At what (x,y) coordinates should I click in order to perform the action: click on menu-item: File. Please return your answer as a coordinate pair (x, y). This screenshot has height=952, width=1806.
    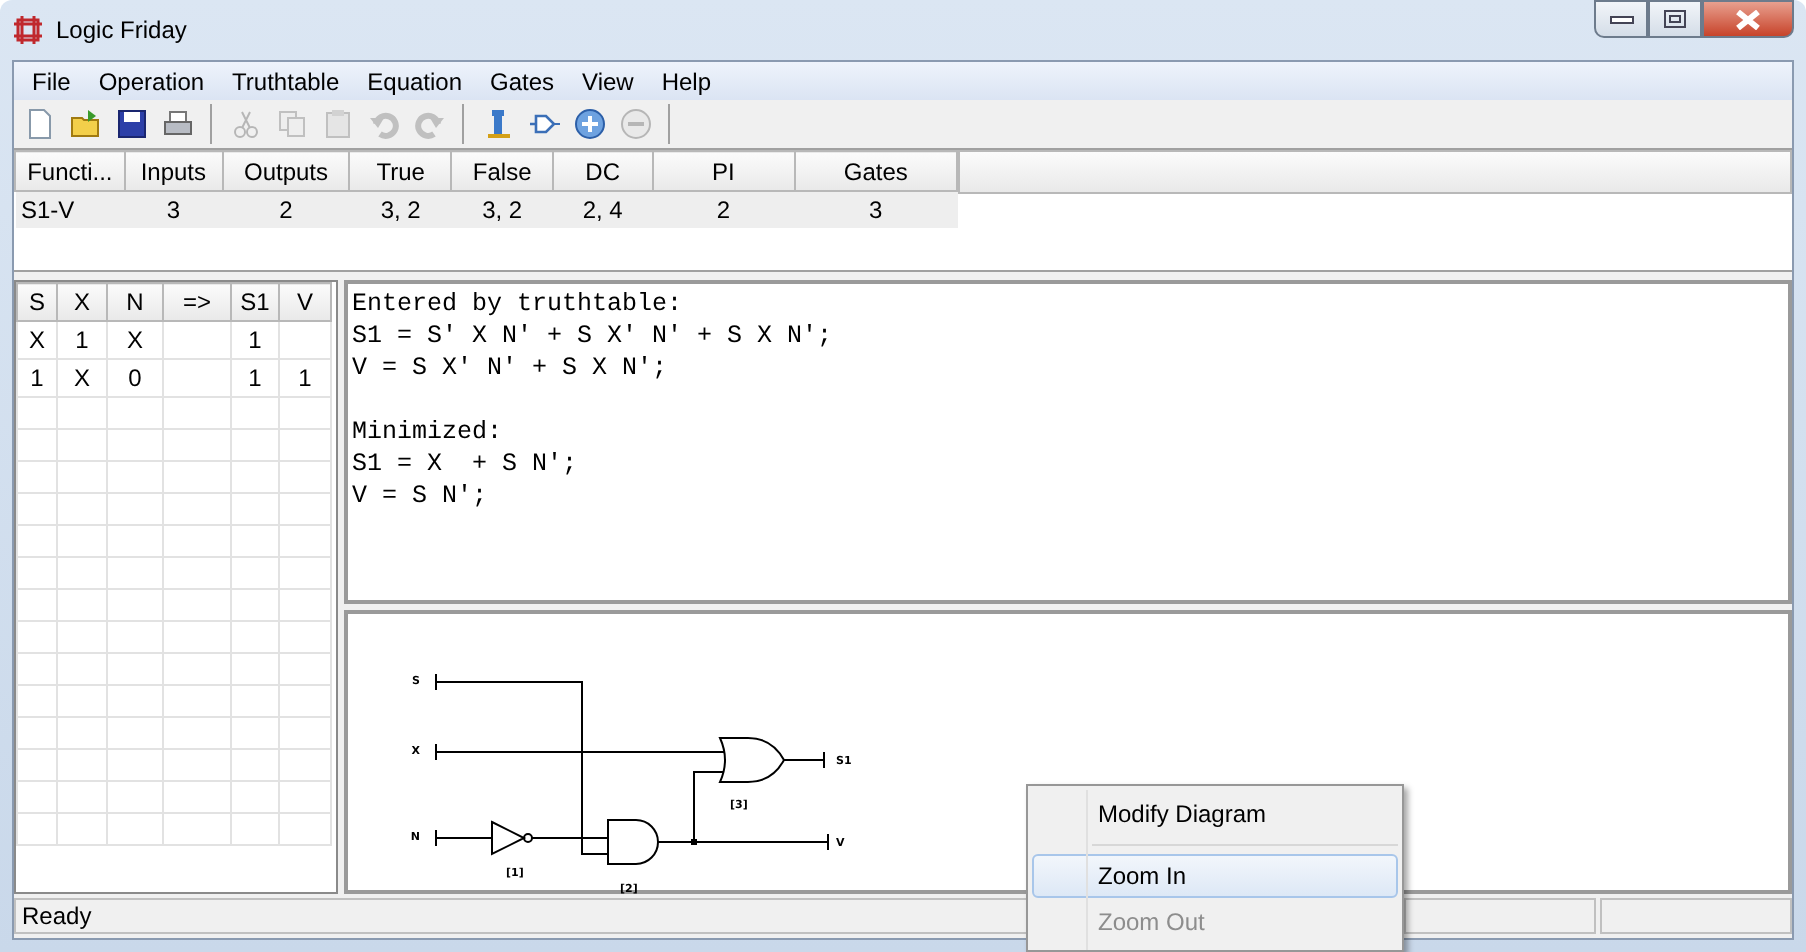
    Looking at the image, I should click on (51, 81).